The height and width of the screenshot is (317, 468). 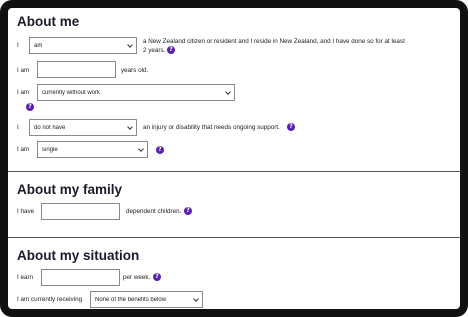 What do you see at coordinates (48, 21) in the screenshot?
I see `section-title-about-me: About me` at bounding box center [48, 21].